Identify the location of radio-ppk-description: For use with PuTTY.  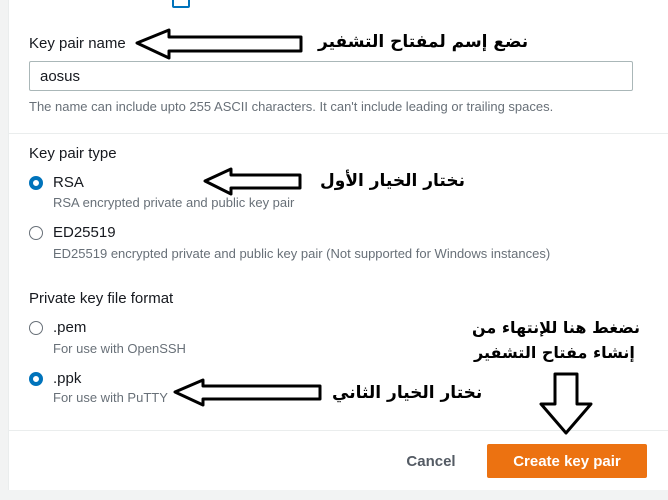
(110, 397).